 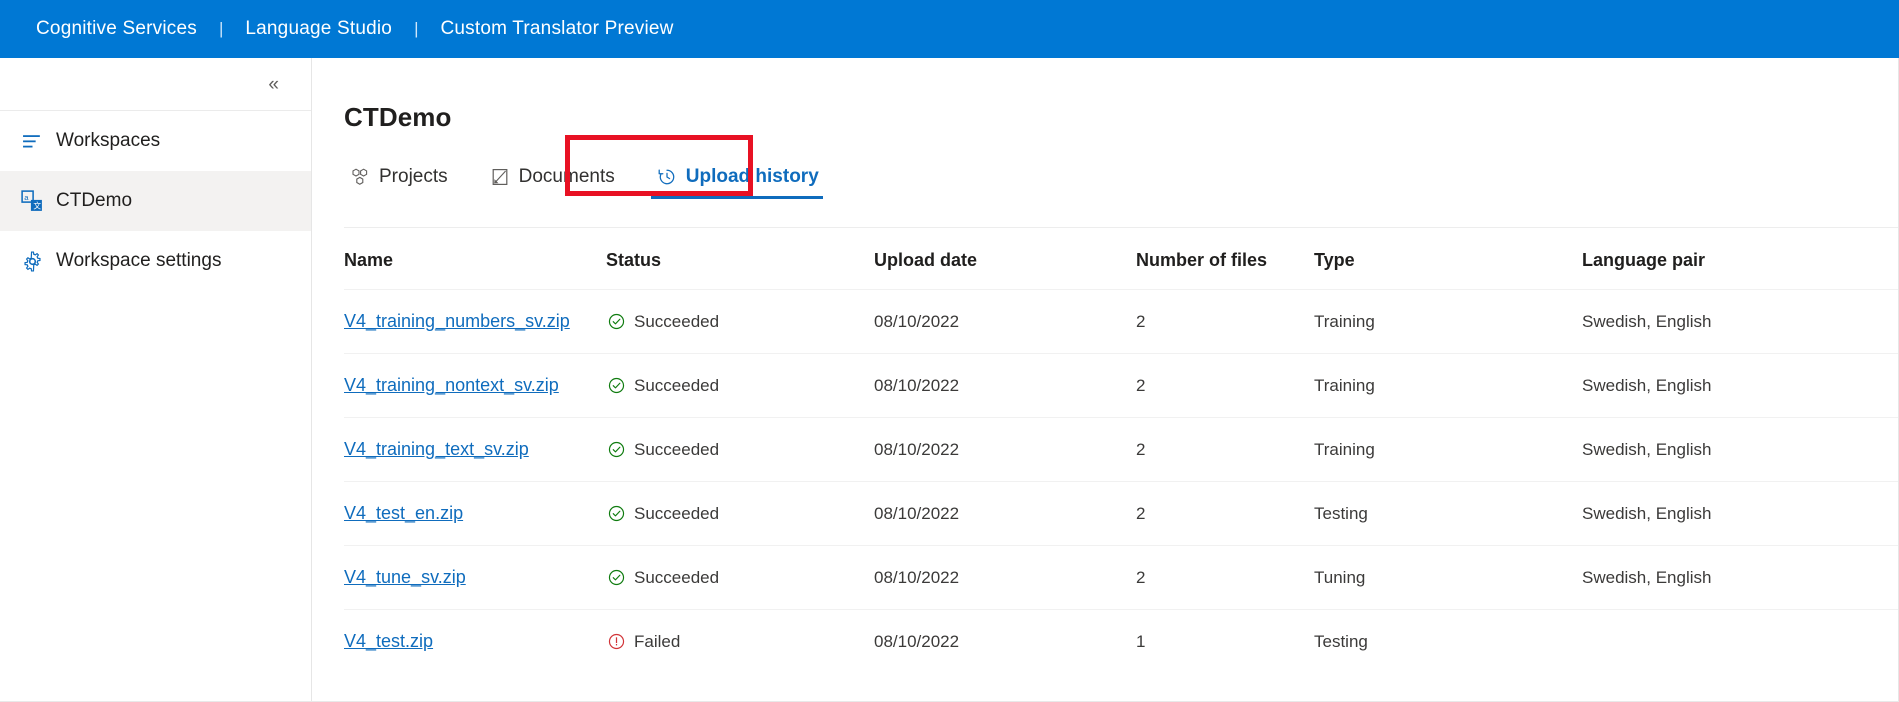 What do you see at coordinates (116, 29) in the screenshot?
I see `brand-cognitive-services: Cognitive Services` at bounding box center [116, 29].